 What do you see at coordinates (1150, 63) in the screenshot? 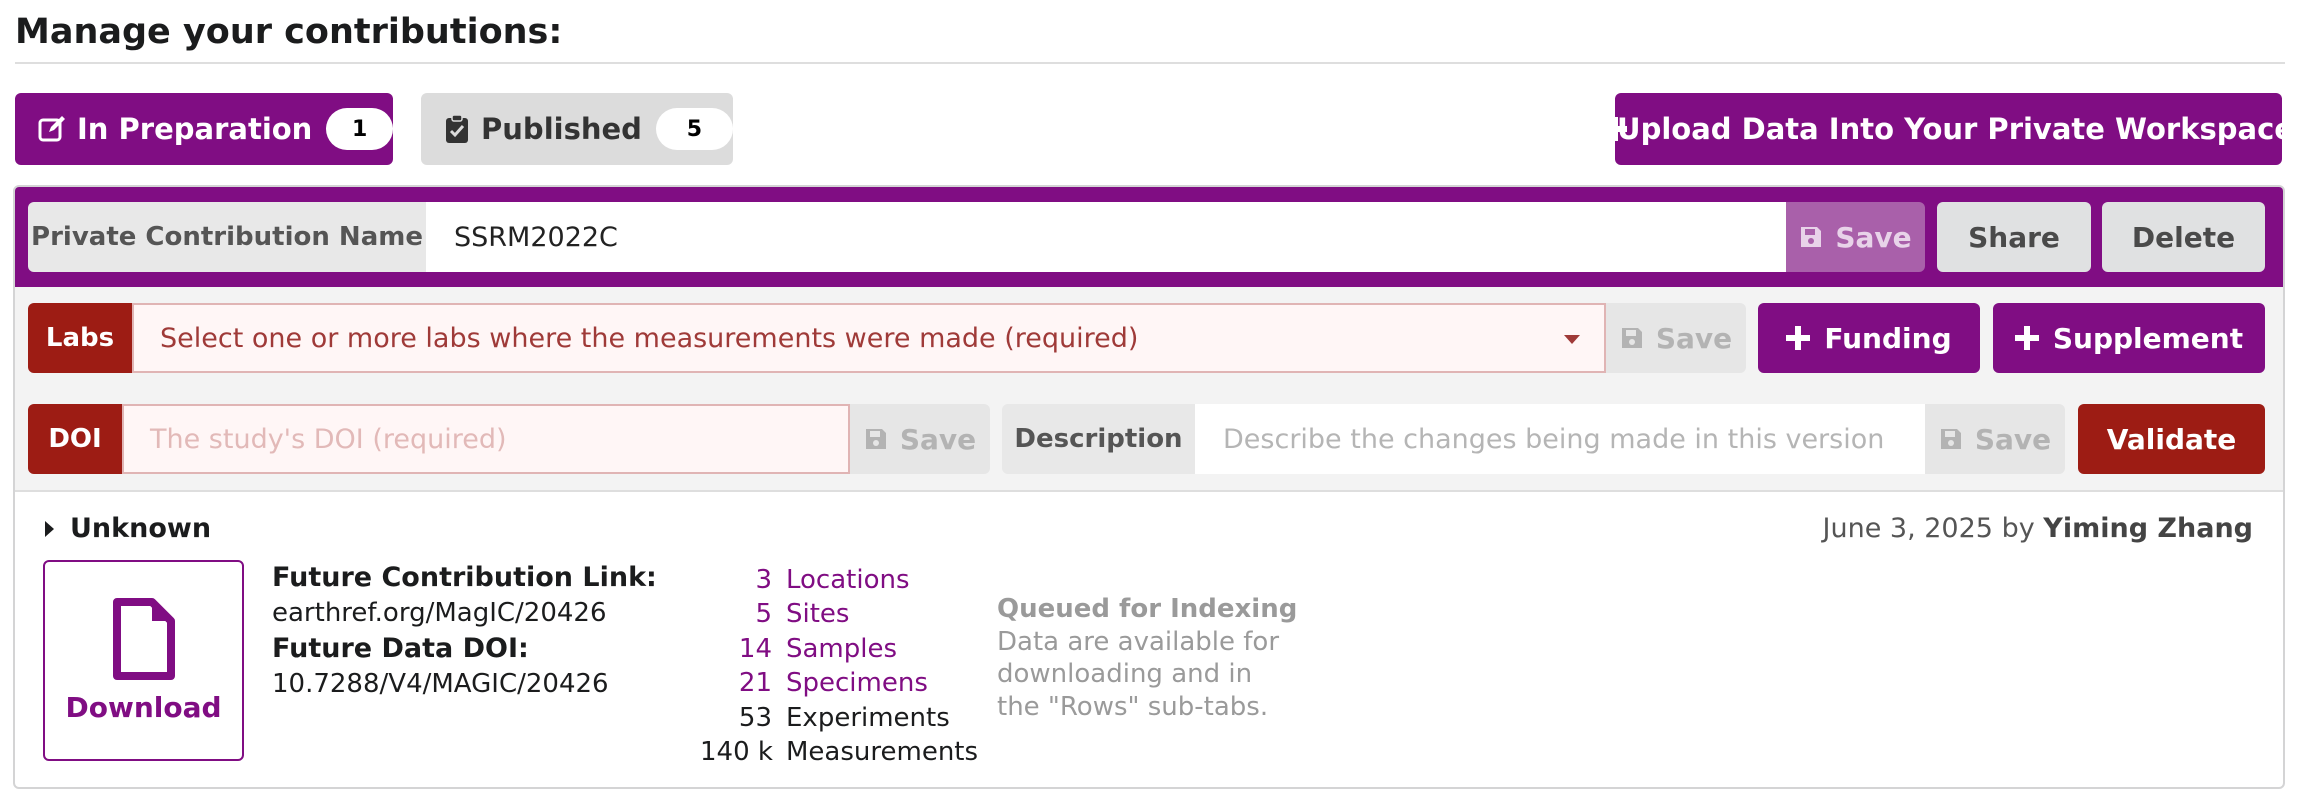
I see `title-divider` at bounding box center [1150, 63].